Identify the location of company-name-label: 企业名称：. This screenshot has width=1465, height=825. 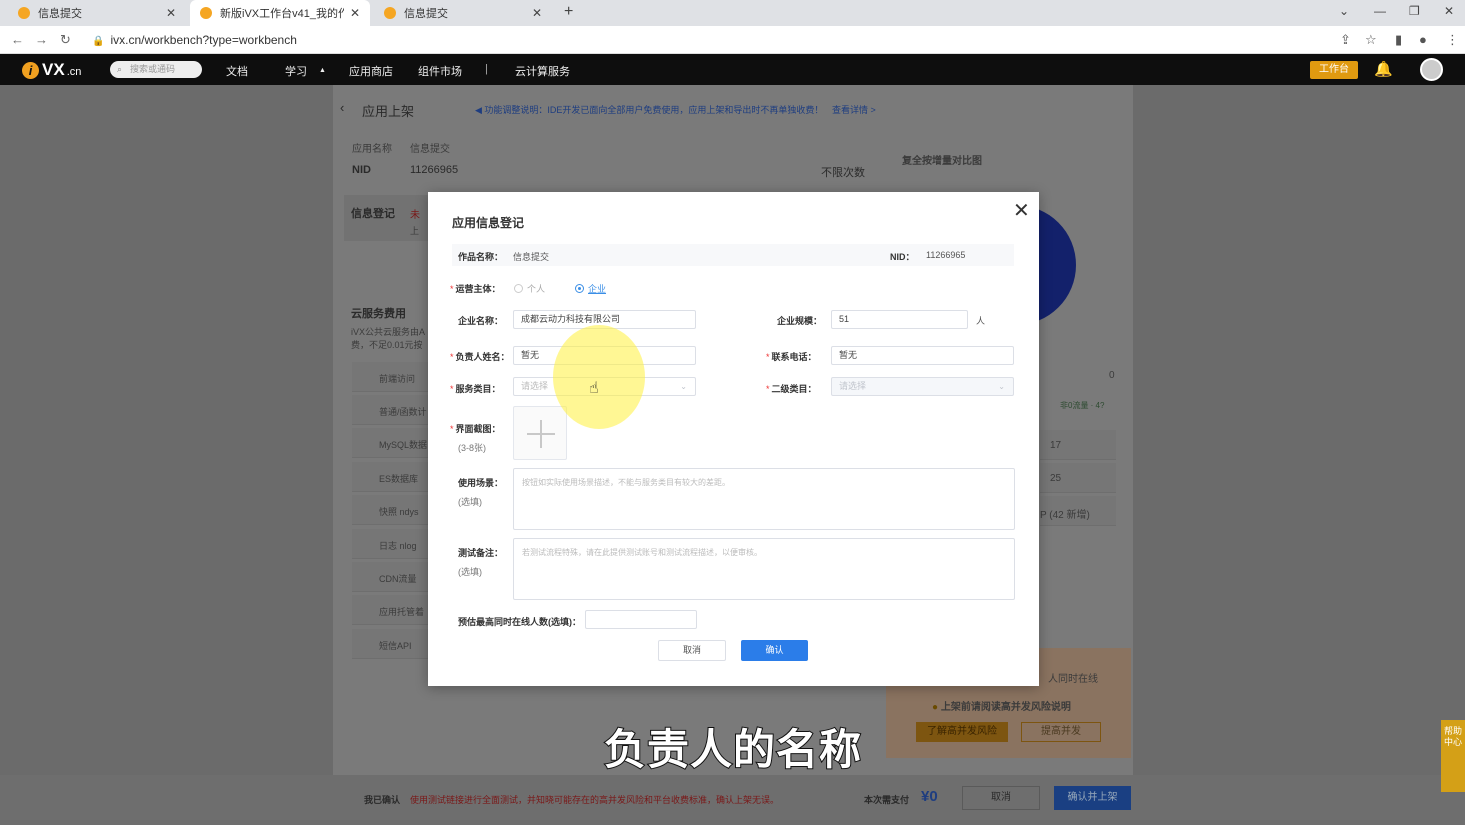
(481, 321).